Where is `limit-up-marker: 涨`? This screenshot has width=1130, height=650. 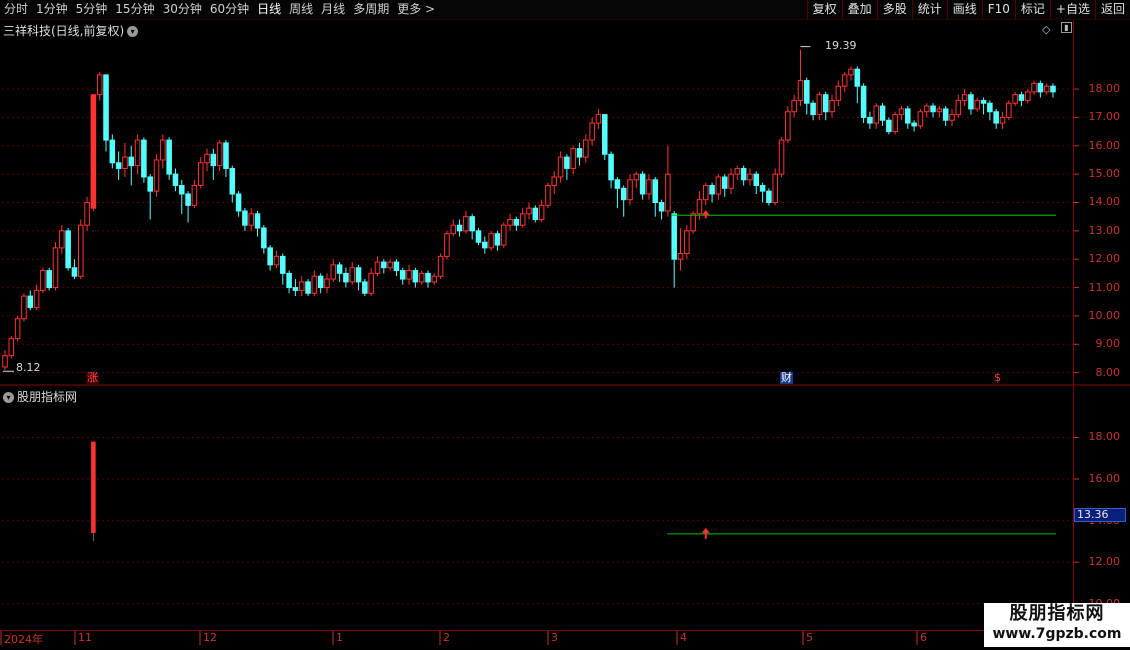 limit-up-marker: 涨 is located at coordinates (92, 378).